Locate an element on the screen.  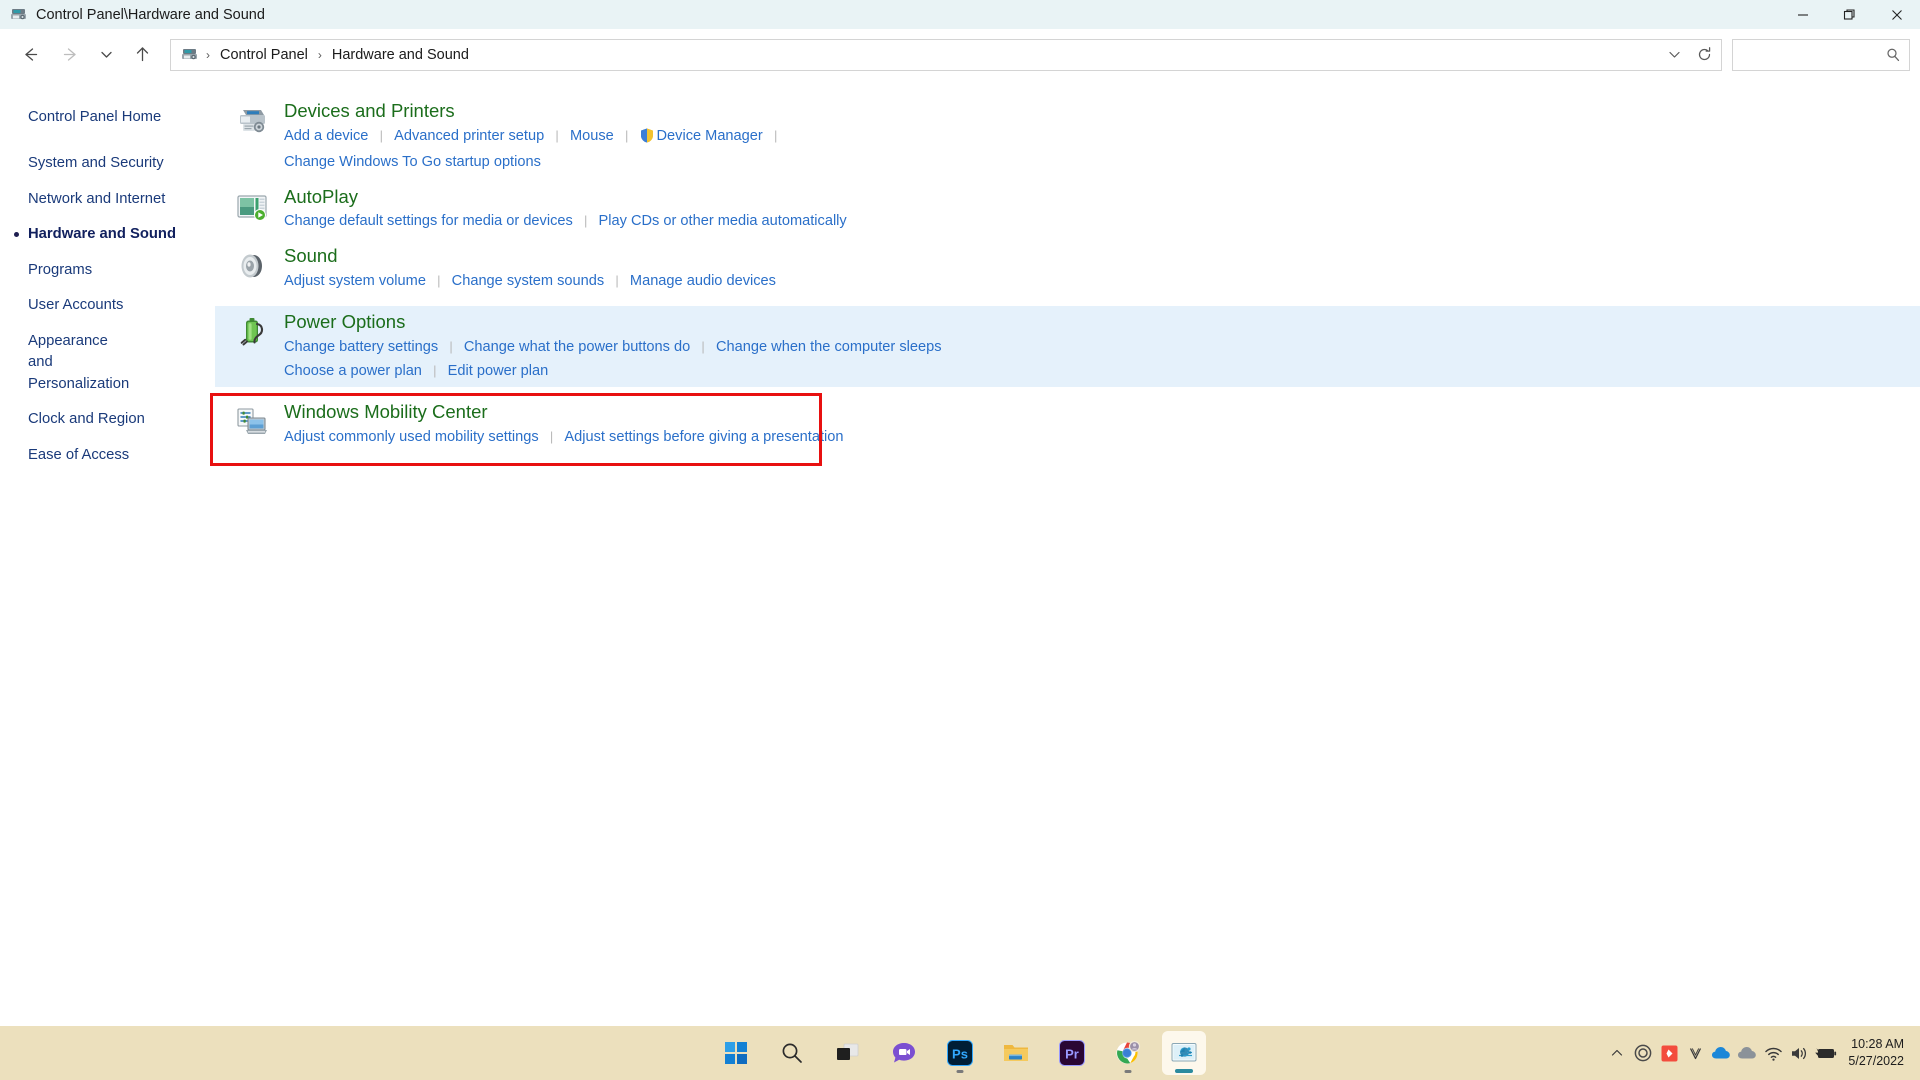
premiere-pro-icon: Pr is located at coordinates (1072, 1053).